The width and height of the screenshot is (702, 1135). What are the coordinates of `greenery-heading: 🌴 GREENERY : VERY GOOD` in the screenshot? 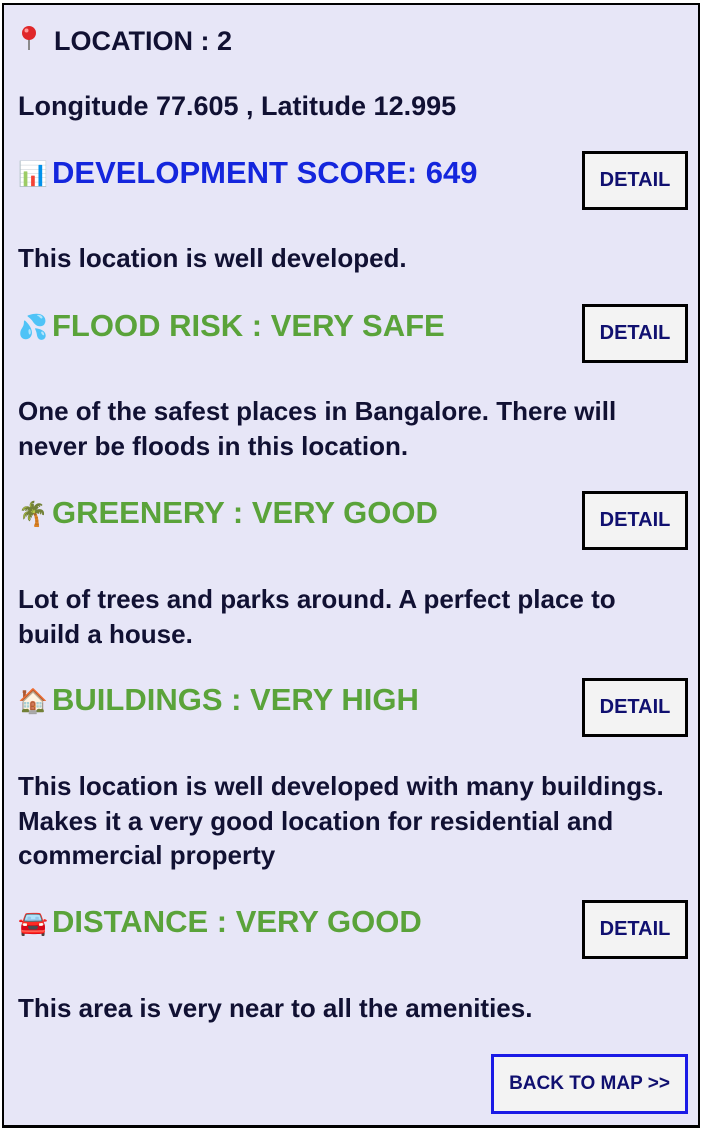 It's located at (228, 514).